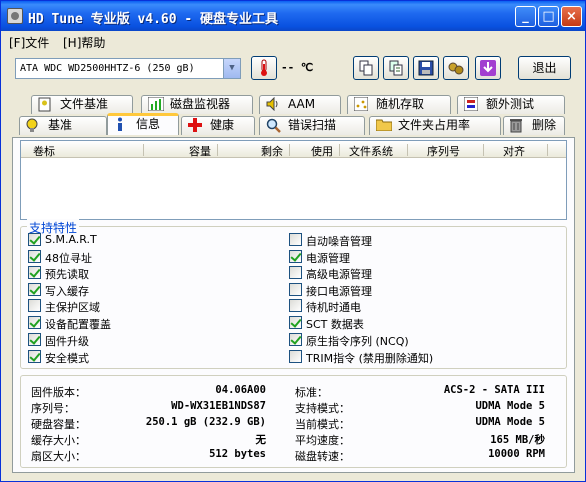  Describe the element at coordinates (15, 16) in the screenshot. I see `app-icon` at that location.